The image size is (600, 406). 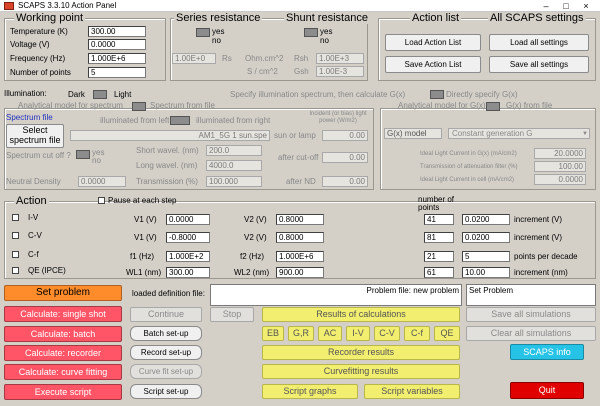 What do you see at coordinates (101, 200) in the screenshot?
I see `pause-checkbox` at bounding box center [101, 200].